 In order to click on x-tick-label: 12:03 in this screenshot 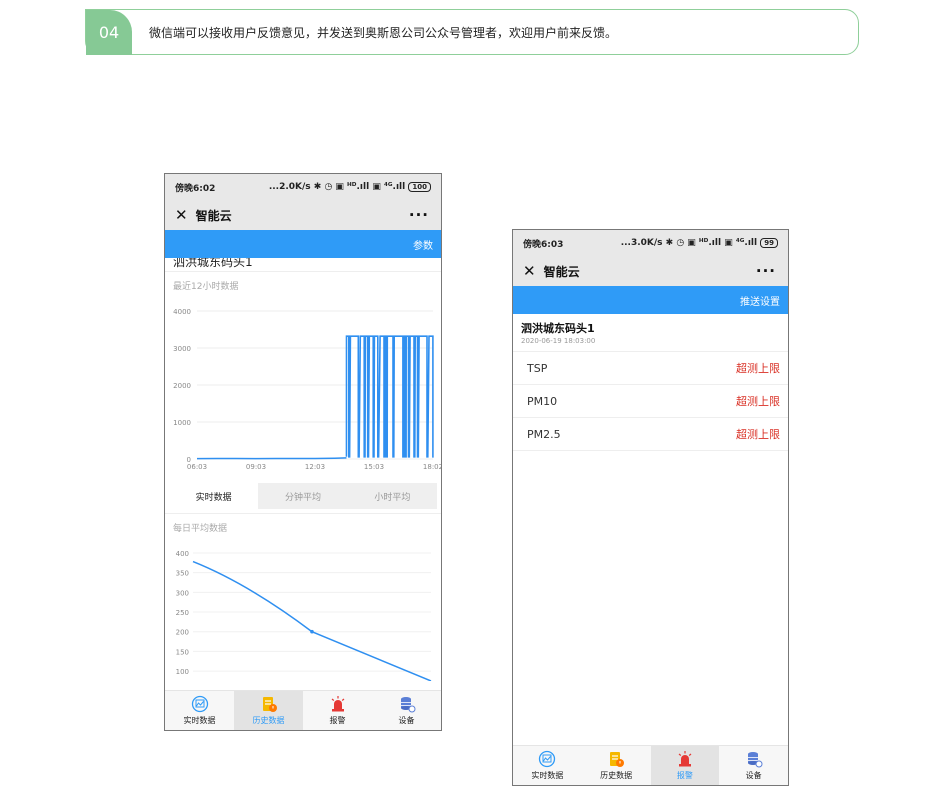, I will do `click(315, 467)`.